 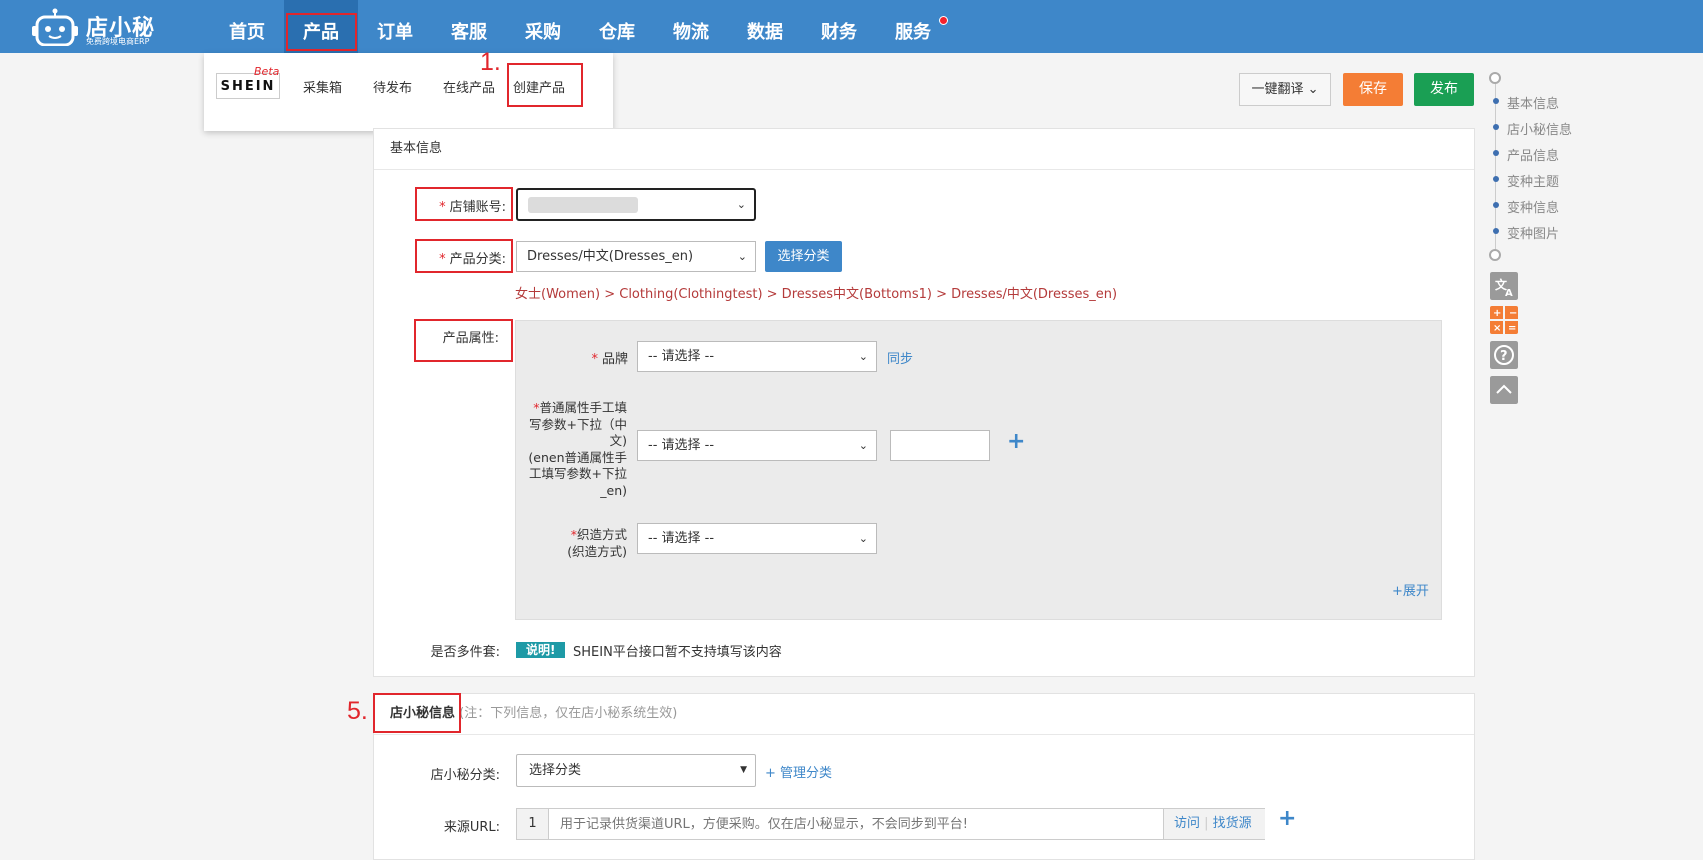 I want to click on step-mark-5: 5., so click(x=357, y=711).